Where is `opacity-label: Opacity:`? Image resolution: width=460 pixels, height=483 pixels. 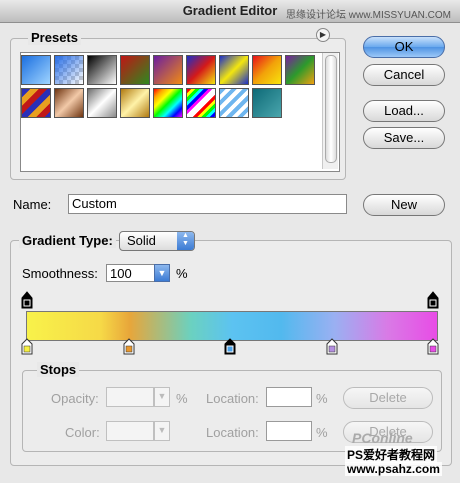
opacity-label: Opacity: is located at coordinates (75, 398).